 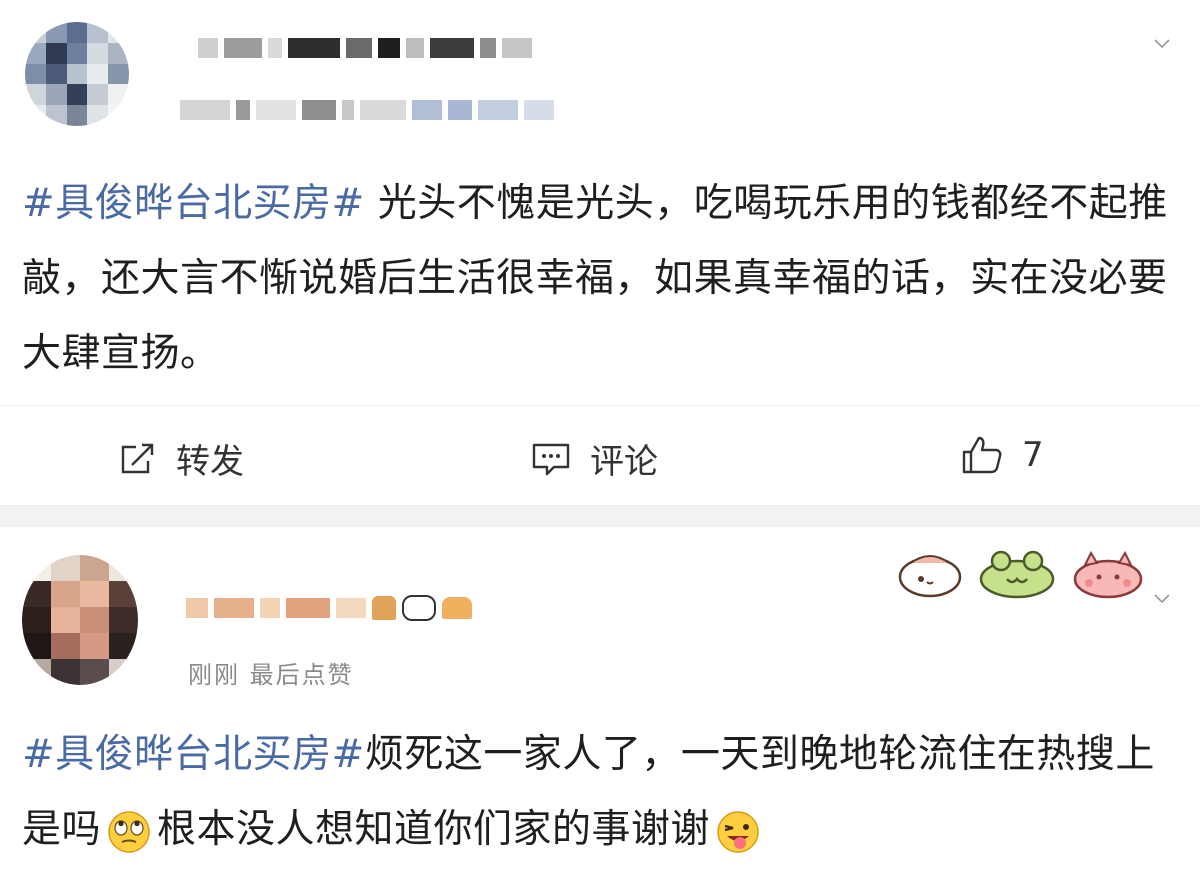 I want to click on comment-label: 评论, so click(x=624, y=462).